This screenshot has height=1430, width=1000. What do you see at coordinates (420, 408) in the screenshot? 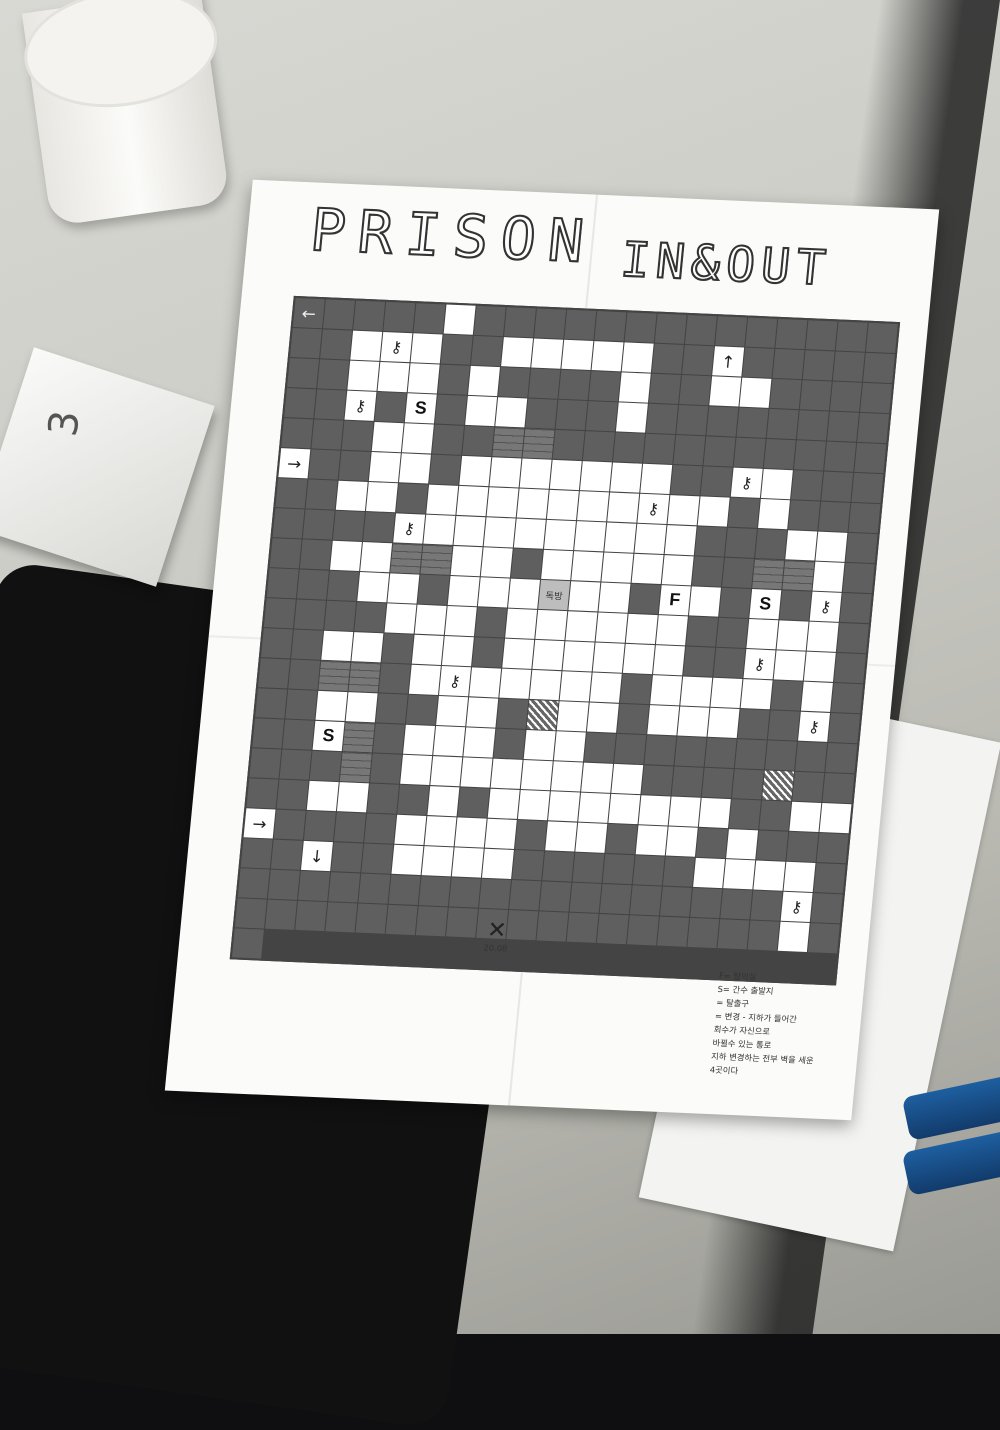
I see `guard-start-cell: S` at bounding box center [420, 408].